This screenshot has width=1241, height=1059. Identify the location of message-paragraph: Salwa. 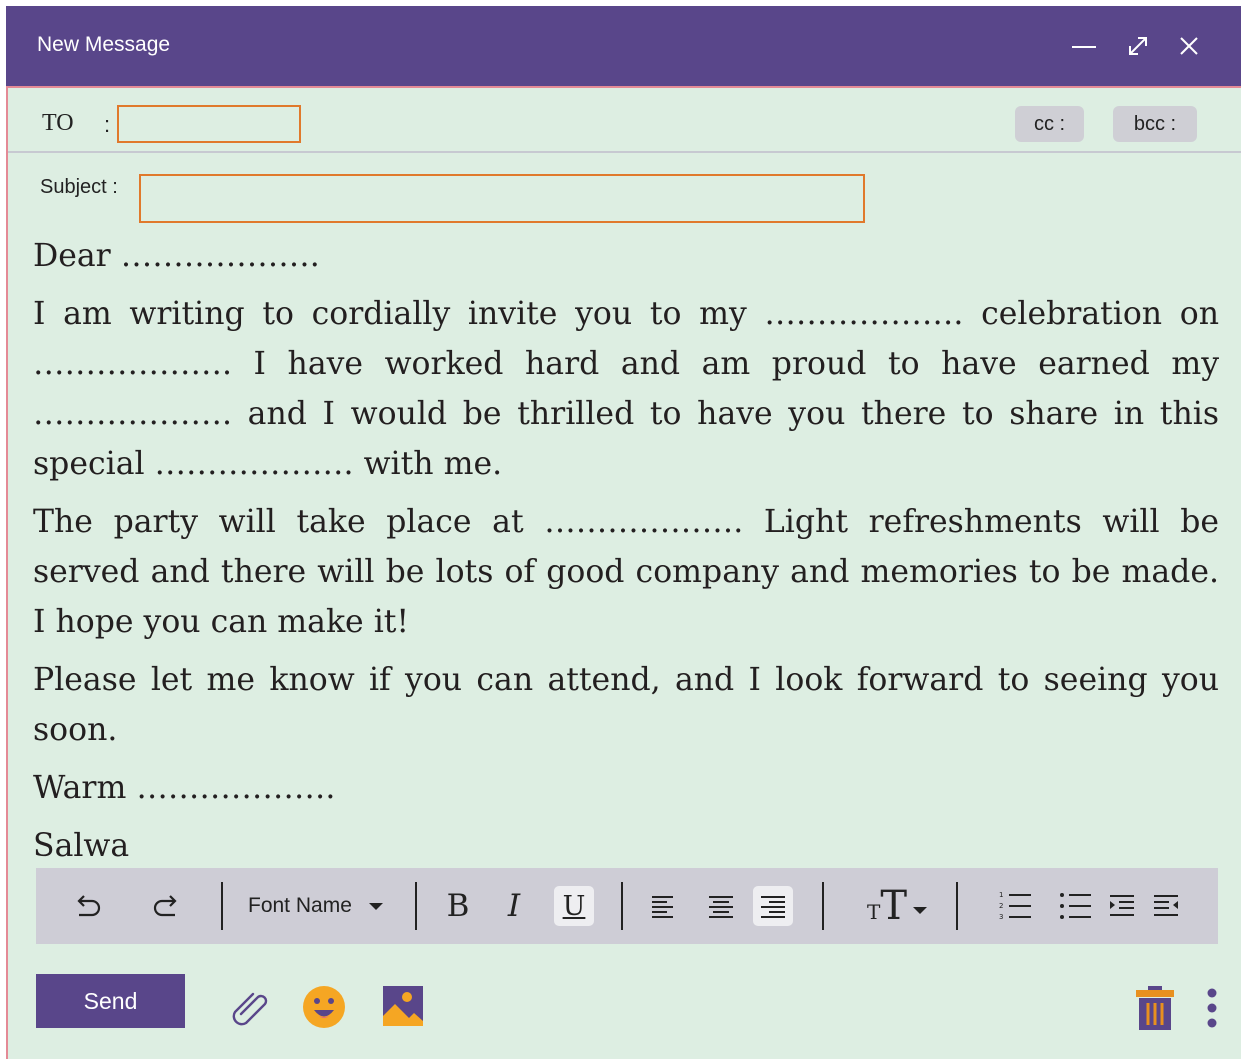
(81, 846).